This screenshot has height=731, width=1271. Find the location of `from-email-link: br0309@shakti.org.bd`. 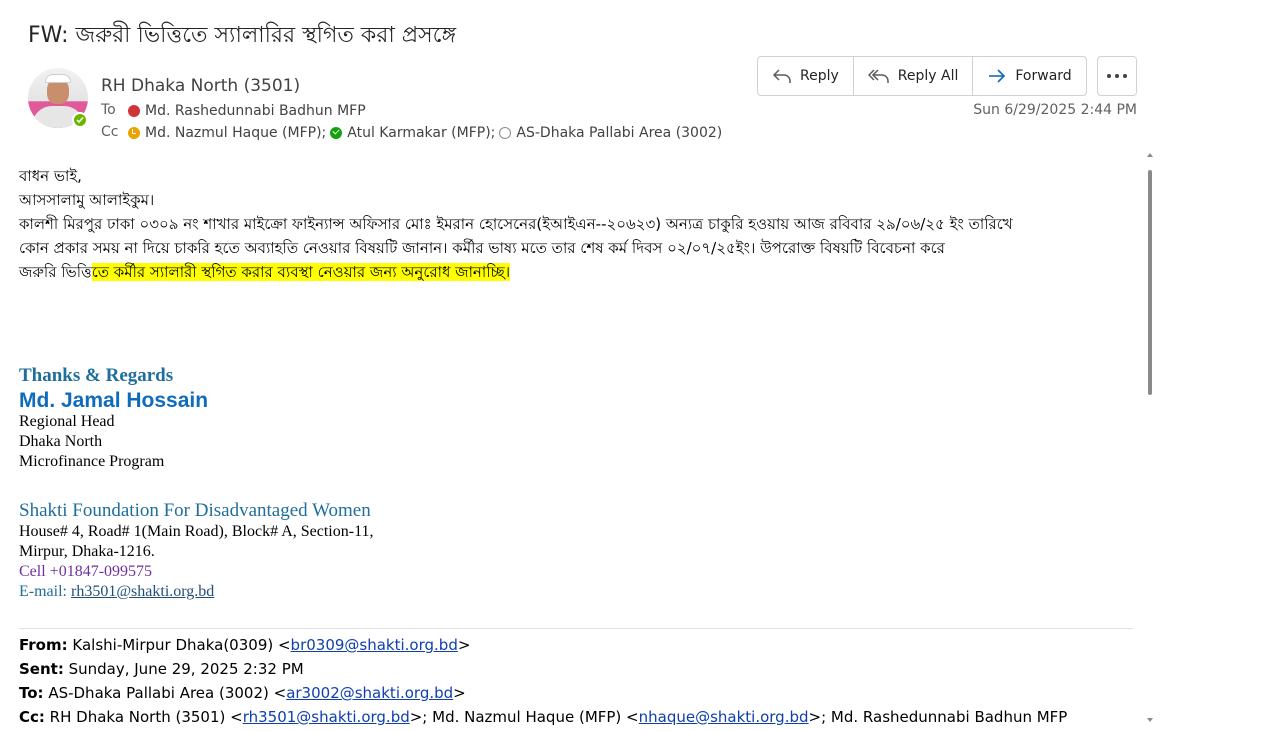

from-email-link: br0309@shakti.org.bd is located at coordinates (374, 645).